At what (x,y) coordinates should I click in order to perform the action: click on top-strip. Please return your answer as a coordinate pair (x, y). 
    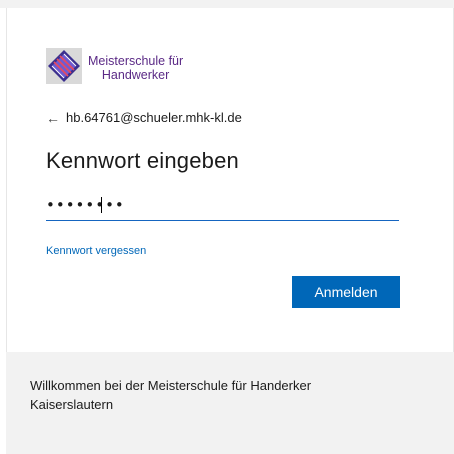
    Looking at the image, I should click on (227, 4).